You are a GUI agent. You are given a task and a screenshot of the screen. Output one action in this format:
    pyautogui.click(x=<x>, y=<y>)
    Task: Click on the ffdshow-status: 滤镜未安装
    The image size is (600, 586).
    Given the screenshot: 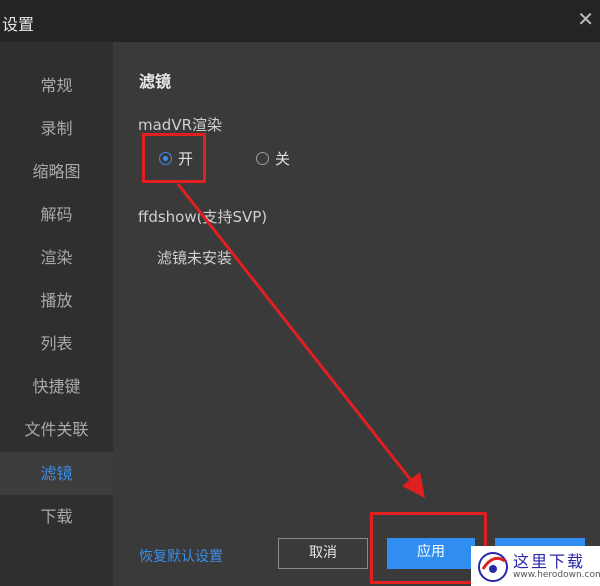 What is the action you would take?
    pyautogui.click(x=195, y=258)
    